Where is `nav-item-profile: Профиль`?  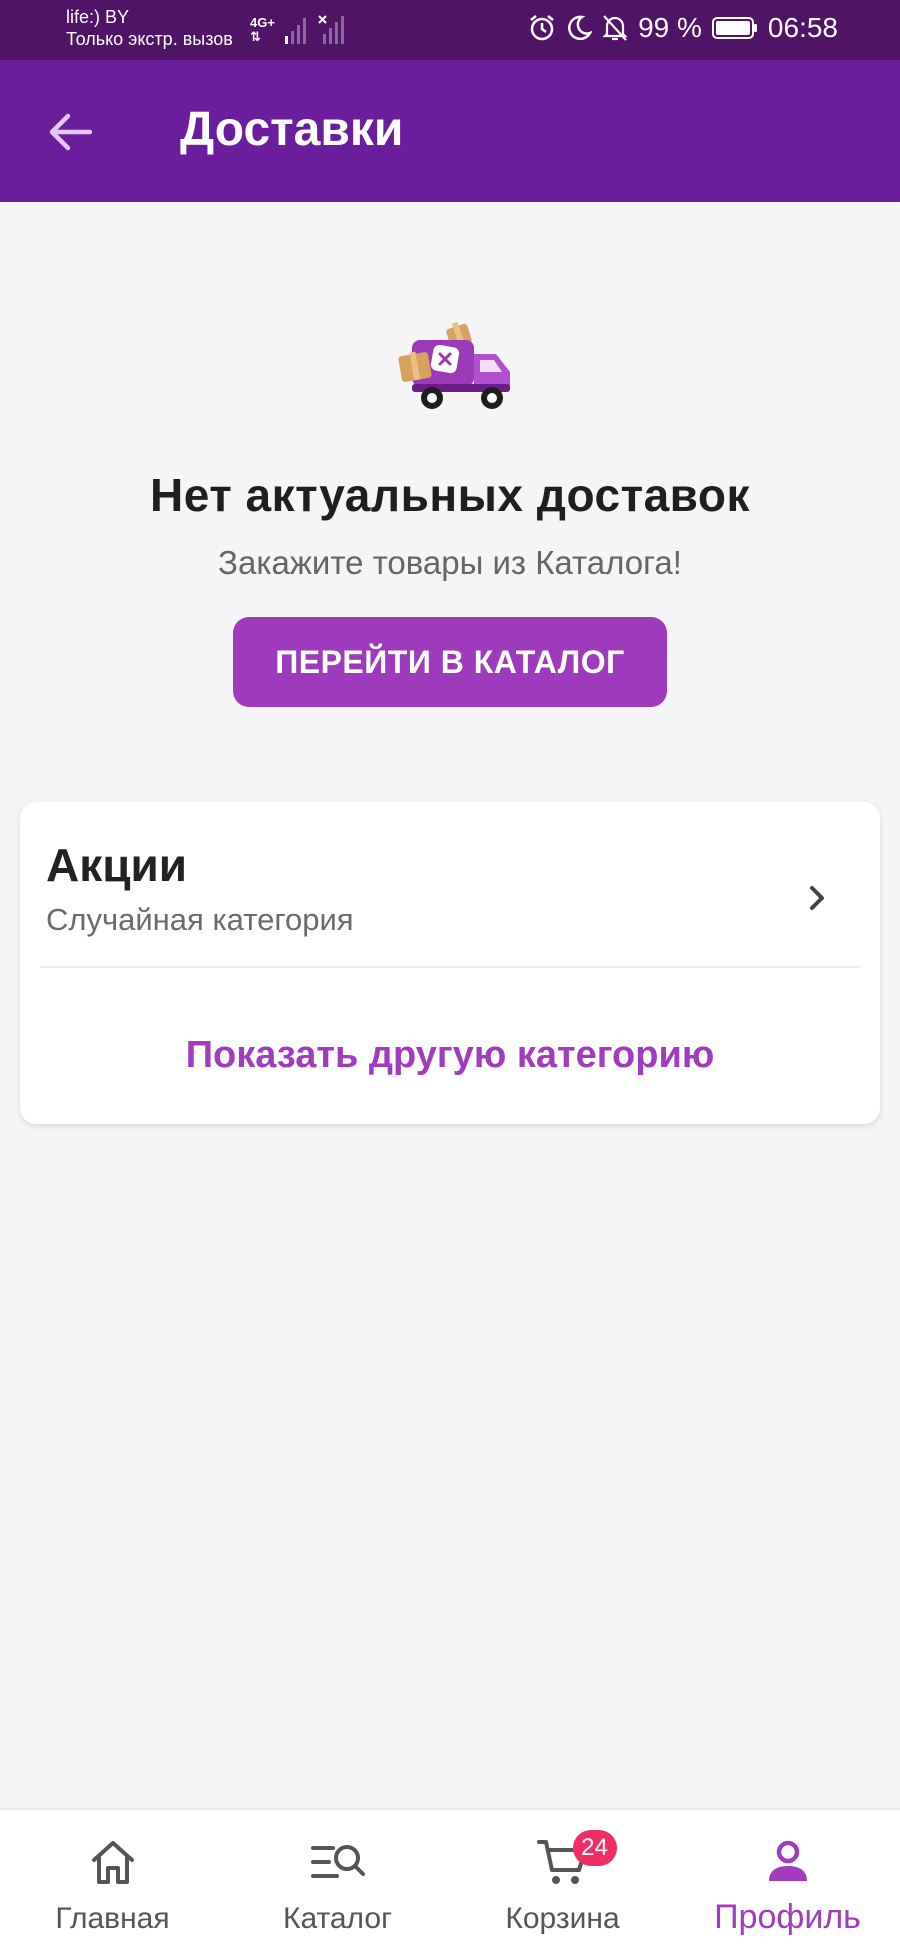 nav-item-profile: Профиль is located at coordinates (787, 1880).